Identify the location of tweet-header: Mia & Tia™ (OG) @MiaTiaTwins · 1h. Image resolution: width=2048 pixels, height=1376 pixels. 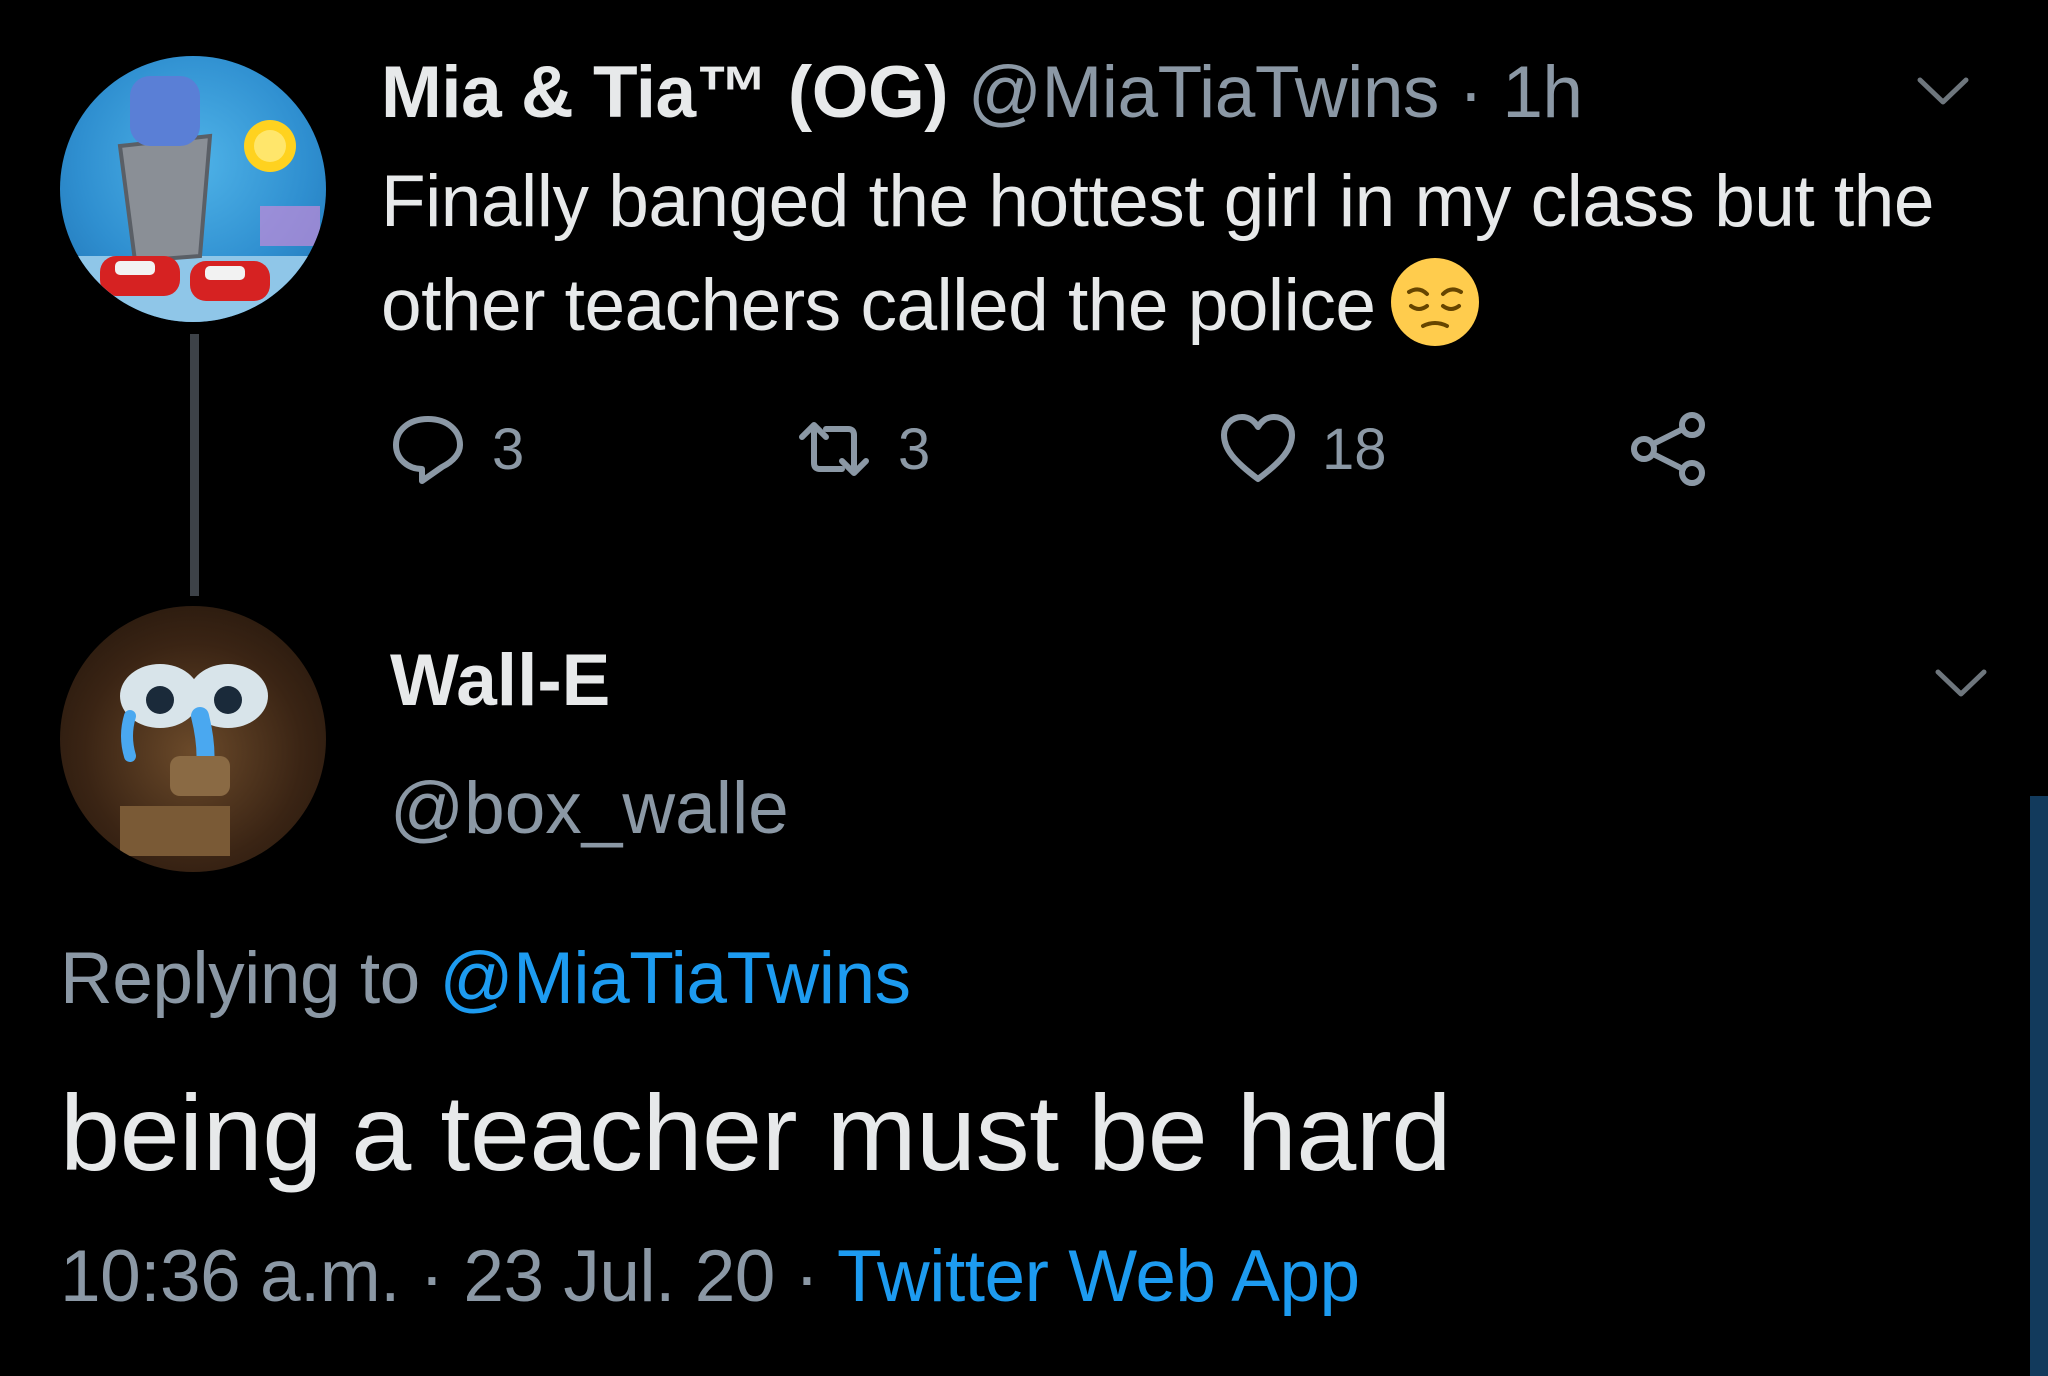
(982, 93).